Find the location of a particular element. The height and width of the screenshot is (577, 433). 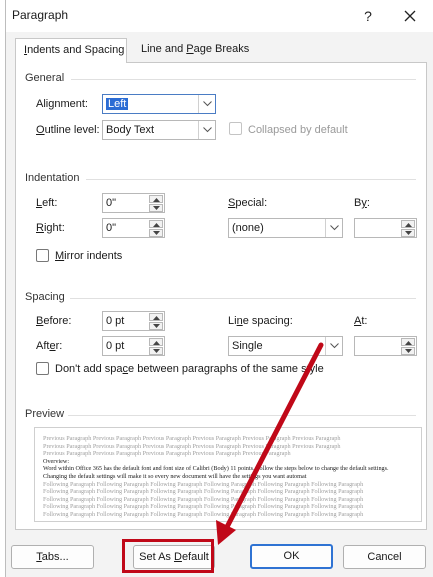

ok-button: OK is located at coordinates (291, 556).